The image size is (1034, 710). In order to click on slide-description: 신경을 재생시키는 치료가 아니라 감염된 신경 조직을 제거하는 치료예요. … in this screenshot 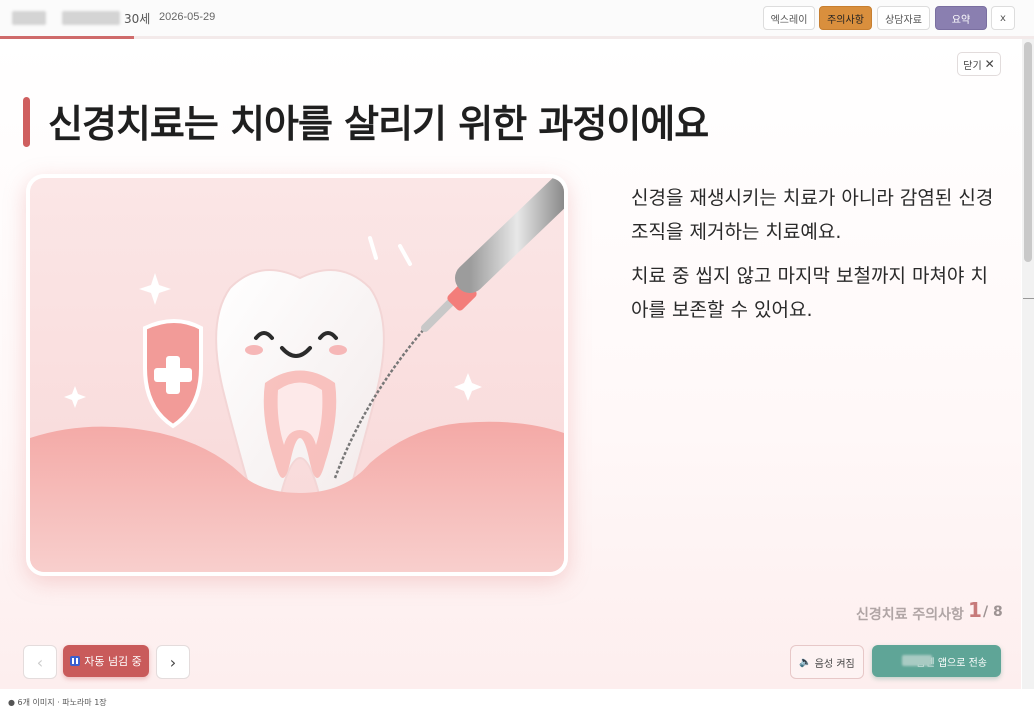, I will do `click(816, 259)`.